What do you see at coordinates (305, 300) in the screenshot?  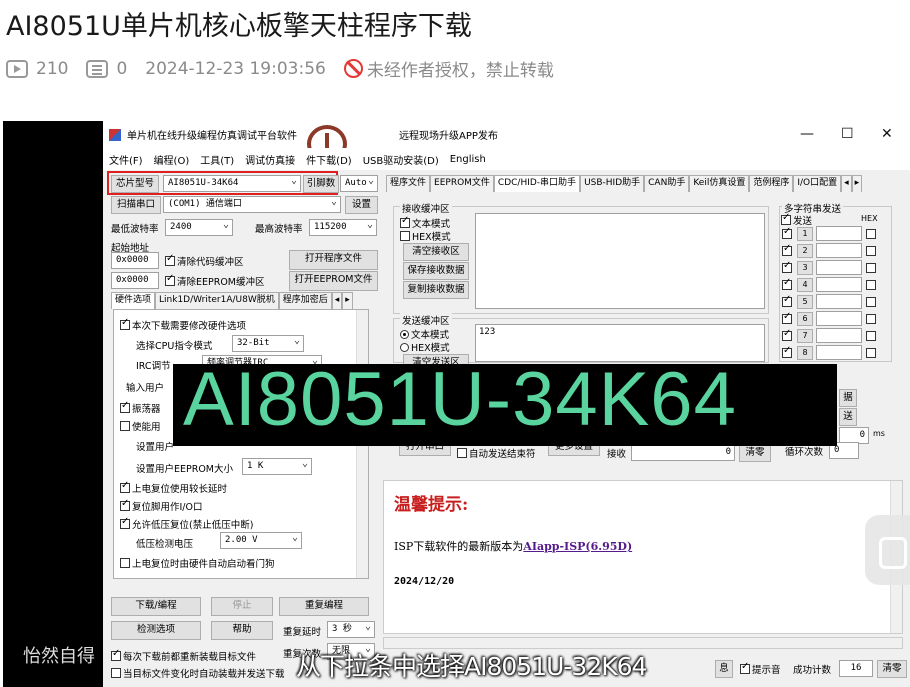 I see `tab-encrypt: 程序加密后` at bounding box center [305, 300].